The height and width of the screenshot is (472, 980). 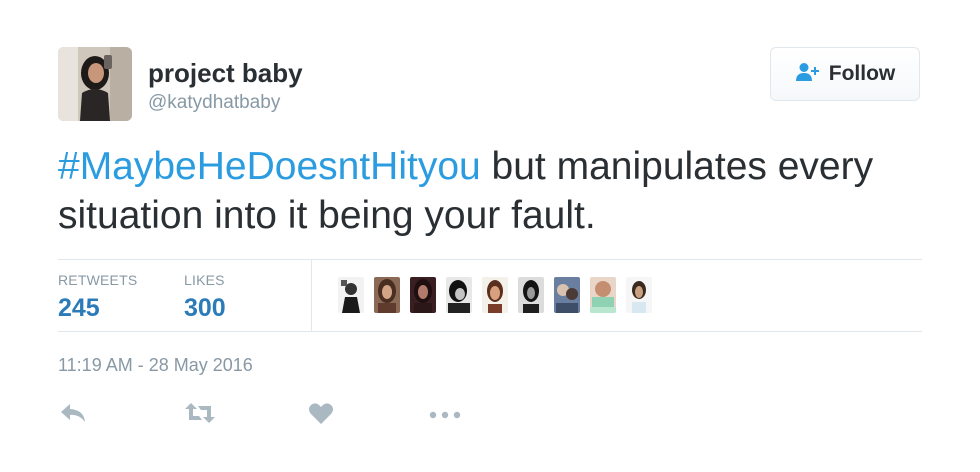 I want to click on reply-icon, so click(x=73, y=415).